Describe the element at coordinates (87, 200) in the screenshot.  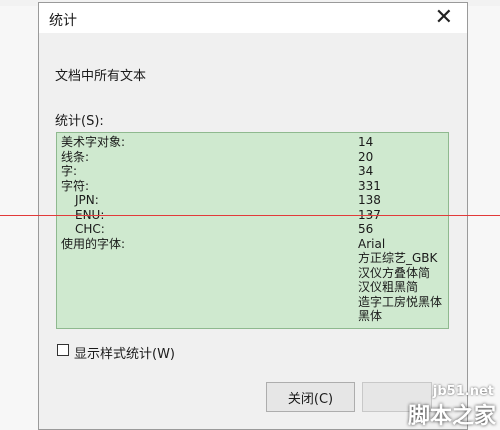
I see `stat-label: JPN:` at that location.